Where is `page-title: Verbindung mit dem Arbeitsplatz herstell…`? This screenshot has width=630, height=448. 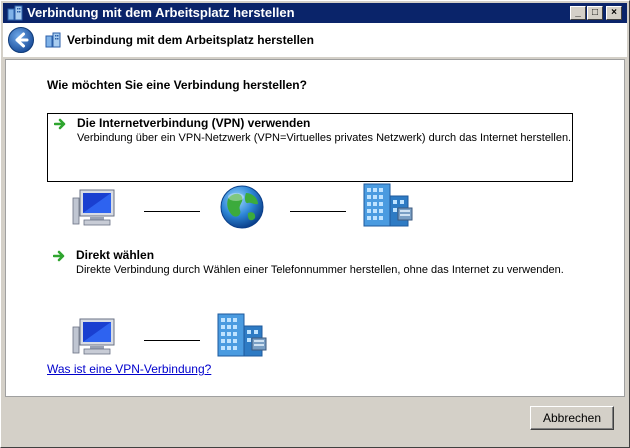
page-title: Verbindung mit dem Arbeitsplatz herstell… is located at coordinates (190, 40).